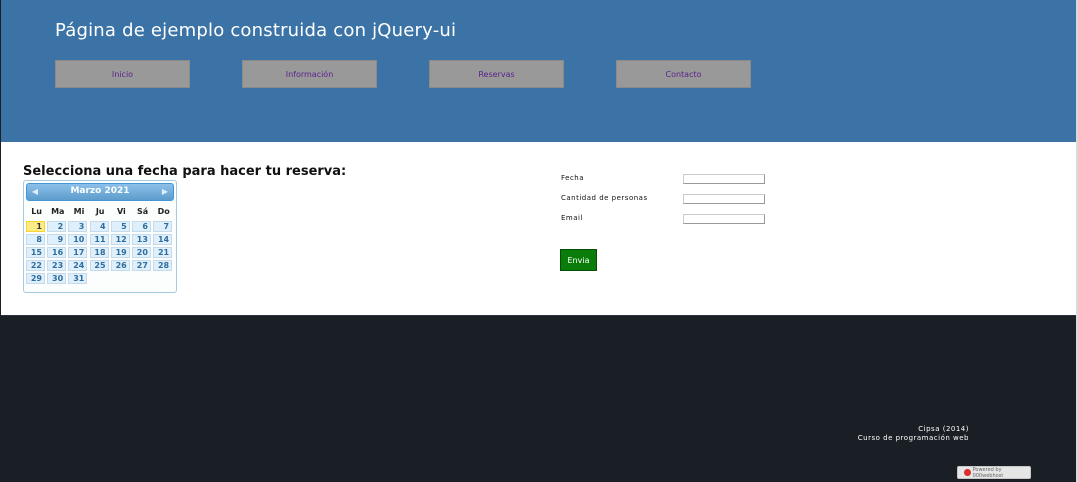  I want to click on weekday-label: Vi, so click(121, 211).